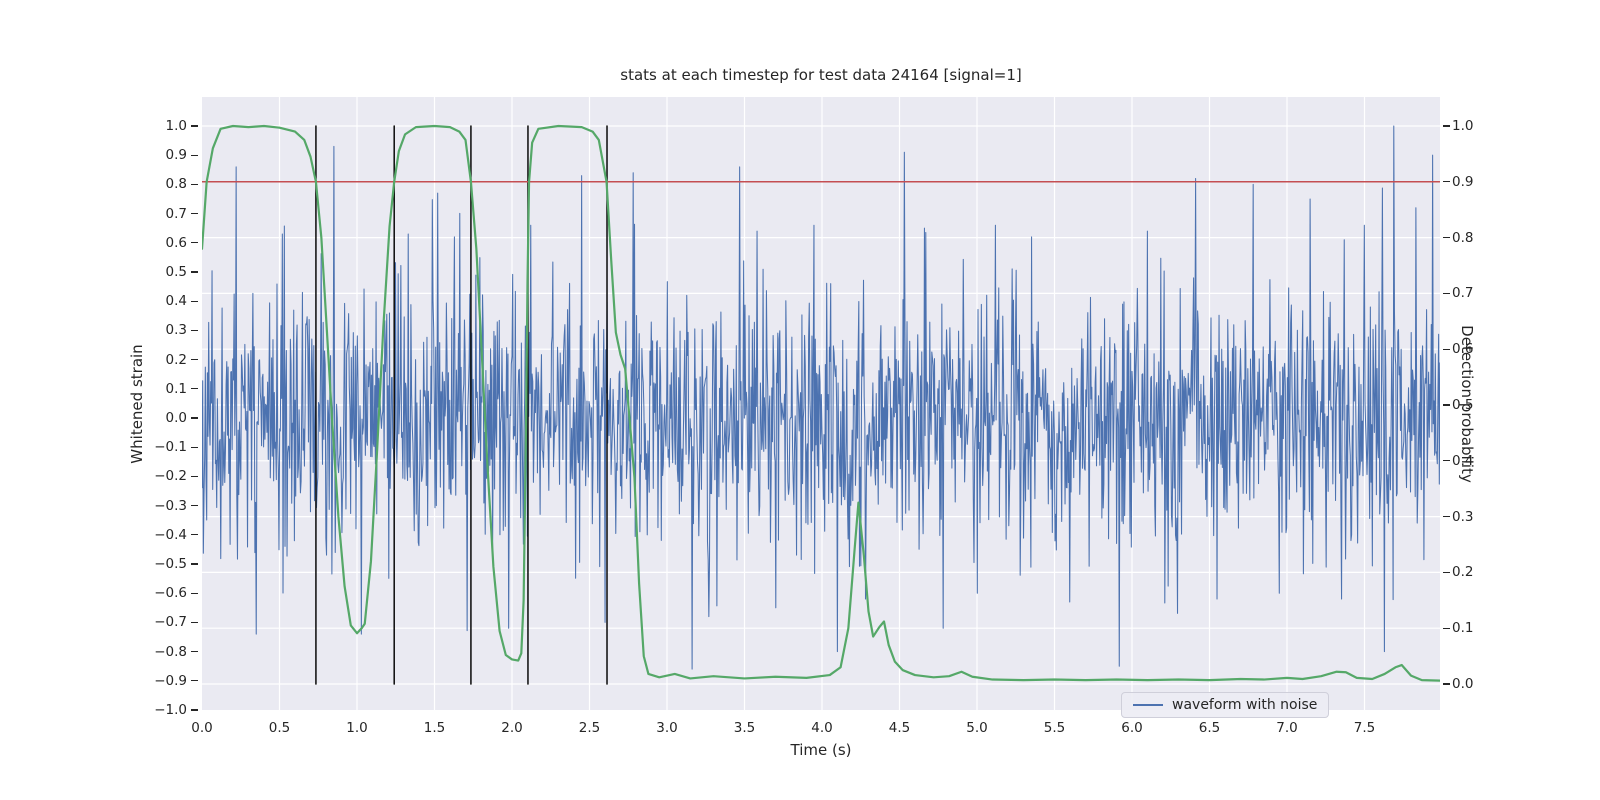 The image size is (1600, 800). I want to click on y-right-tick-label: 0.1, so click(1463, 628).